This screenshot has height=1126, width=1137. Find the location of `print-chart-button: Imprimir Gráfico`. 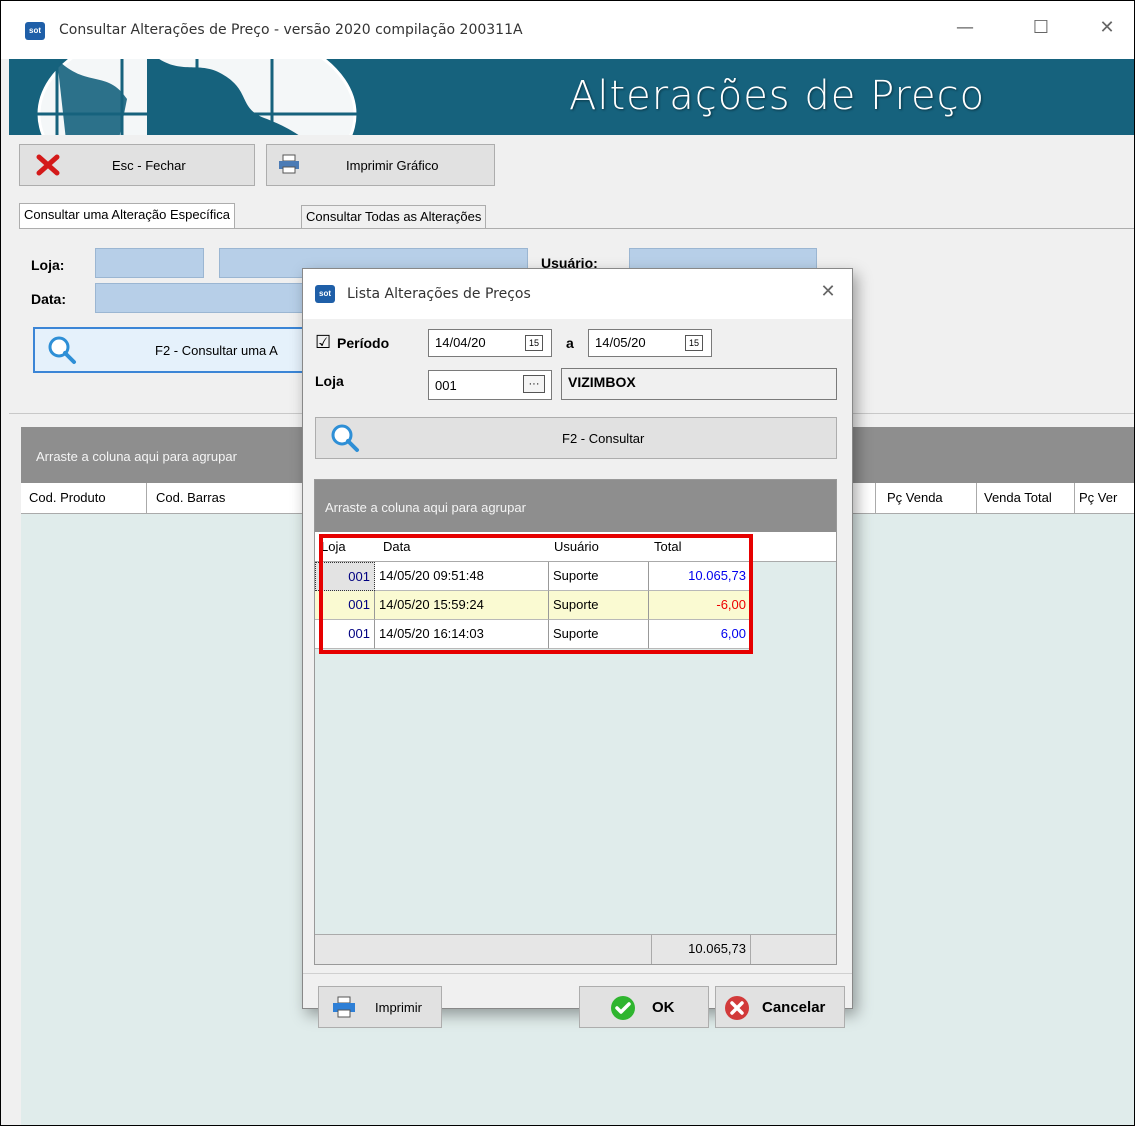

print-chart-button: Imprimir Gráfico is located at coordinates (380, 165).